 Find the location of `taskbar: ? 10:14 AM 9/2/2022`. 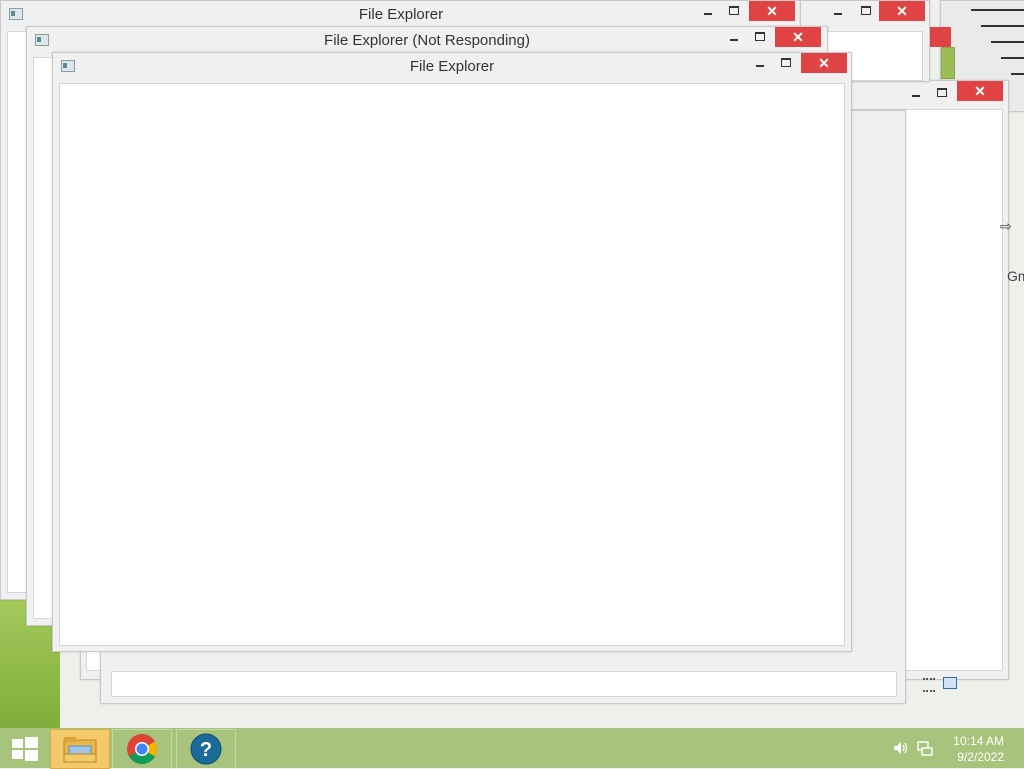

taskbar: ? 10:14 AM 9/2/2022 is located at coordinates (512, 748).